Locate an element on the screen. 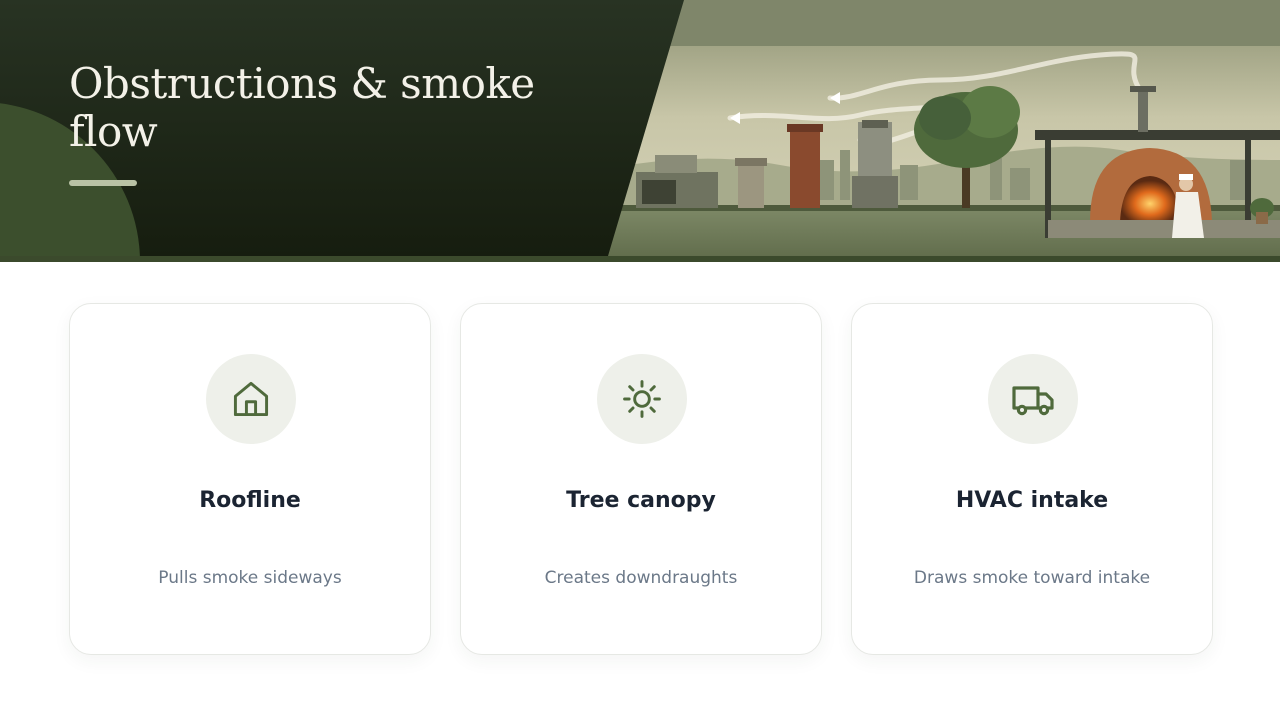 Image resolution: width=1280 pixels, height=720 pixels. card-roofline: Roofline Pulls smoke sideways is located at coordinates (250, 479).